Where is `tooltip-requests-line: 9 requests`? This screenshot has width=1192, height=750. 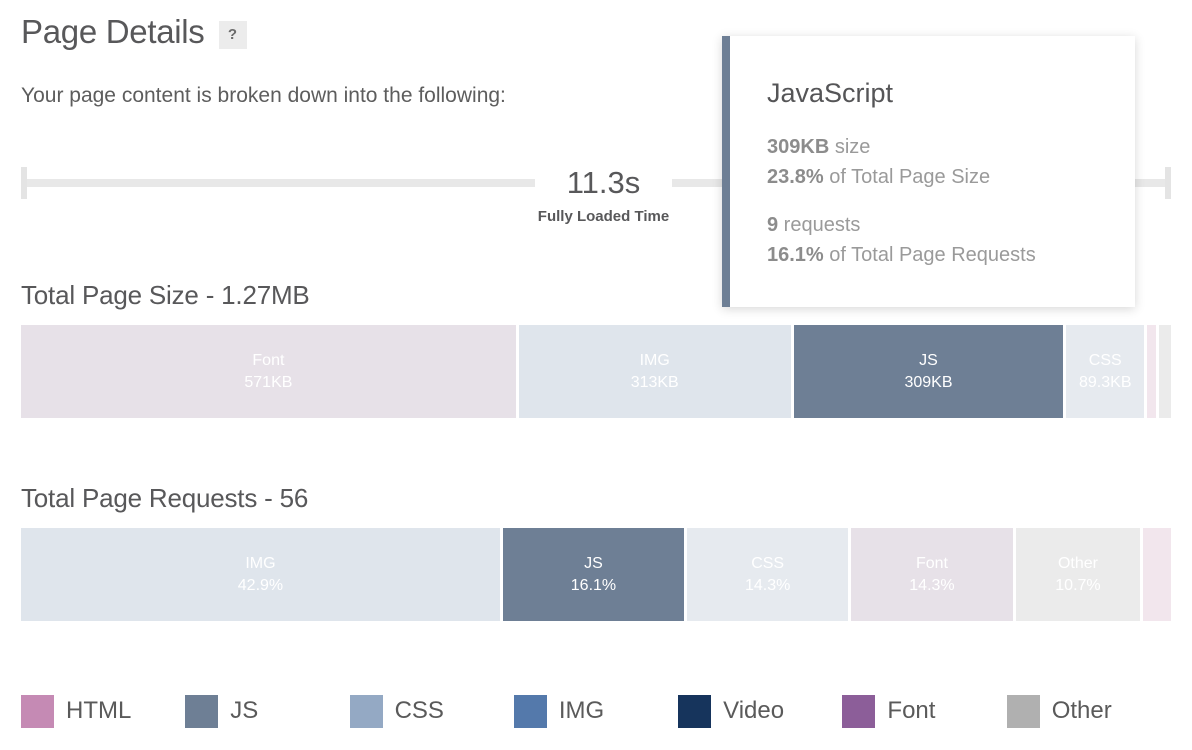 tooltip-requests-line: 9 requests is located at coordinates (901, 225).